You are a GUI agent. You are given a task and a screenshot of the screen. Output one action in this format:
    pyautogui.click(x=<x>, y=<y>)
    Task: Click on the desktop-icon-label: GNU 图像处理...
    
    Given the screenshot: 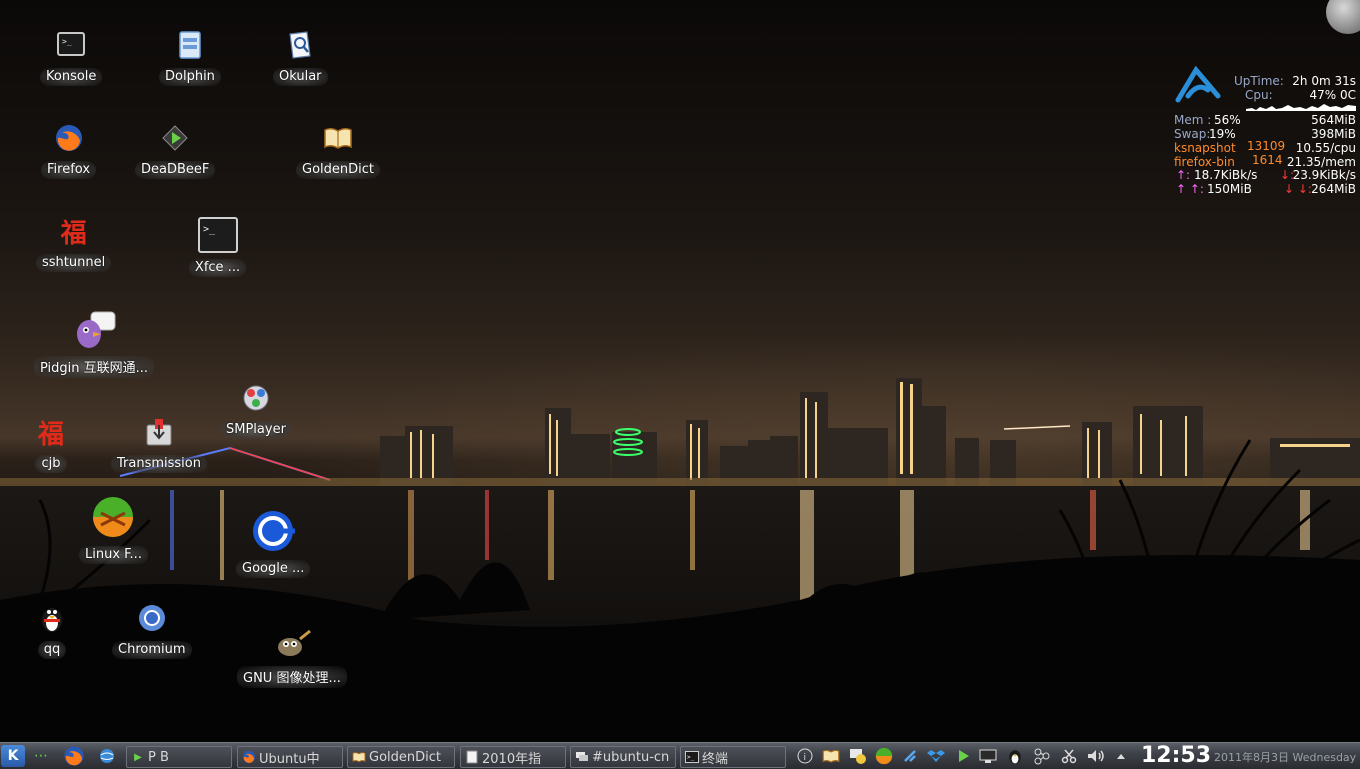 What is the action you would take?
    pyautogui.click(x=292, y=677)
    